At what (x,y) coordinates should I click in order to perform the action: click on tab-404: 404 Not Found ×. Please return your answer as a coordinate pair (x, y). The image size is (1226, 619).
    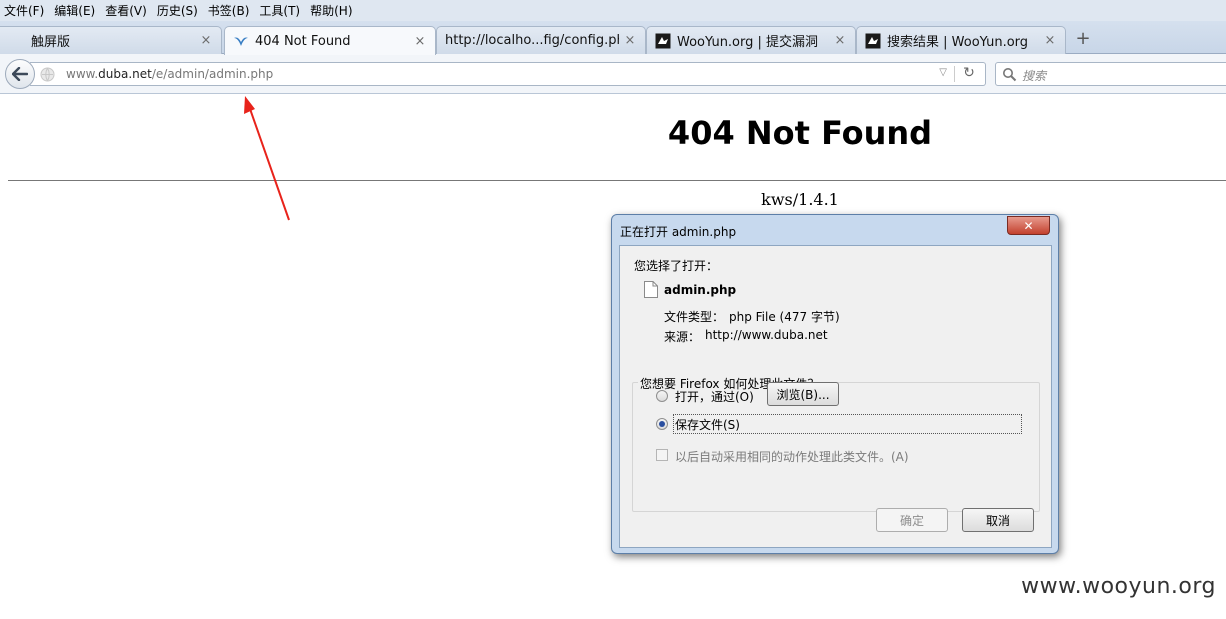
    Looking at the image, I should click on (330, 40).